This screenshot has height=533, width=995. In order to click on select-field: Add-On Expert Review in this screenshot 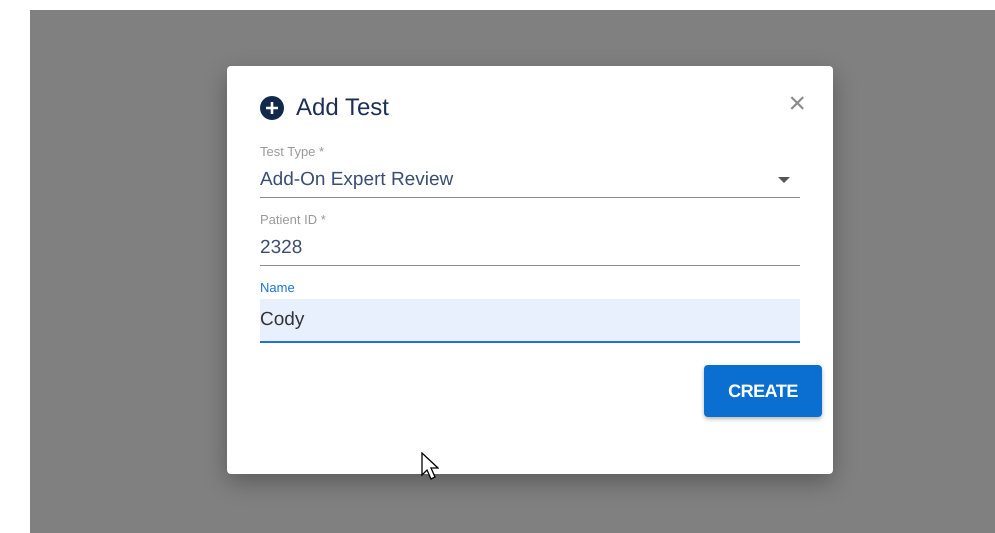, I will do `click(530, 180)`.